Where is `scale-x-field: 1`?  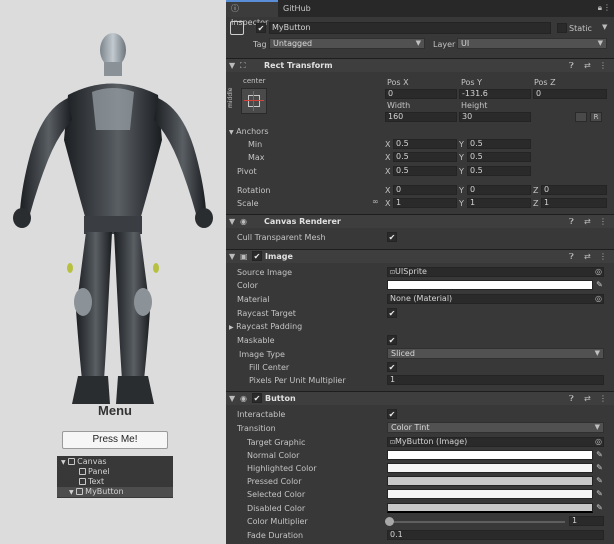
scale-x-field: 1 is located at coordinates (425, 203).